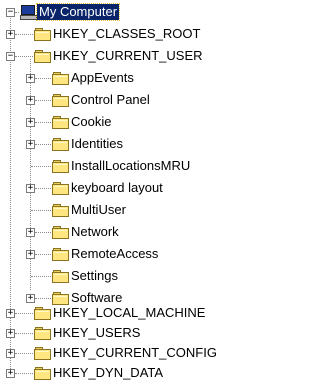  What do you see at coordinates (98, 210) in the screenshot?
I see `tree-node-label: MultiUser` at bounding box center [98, 210].